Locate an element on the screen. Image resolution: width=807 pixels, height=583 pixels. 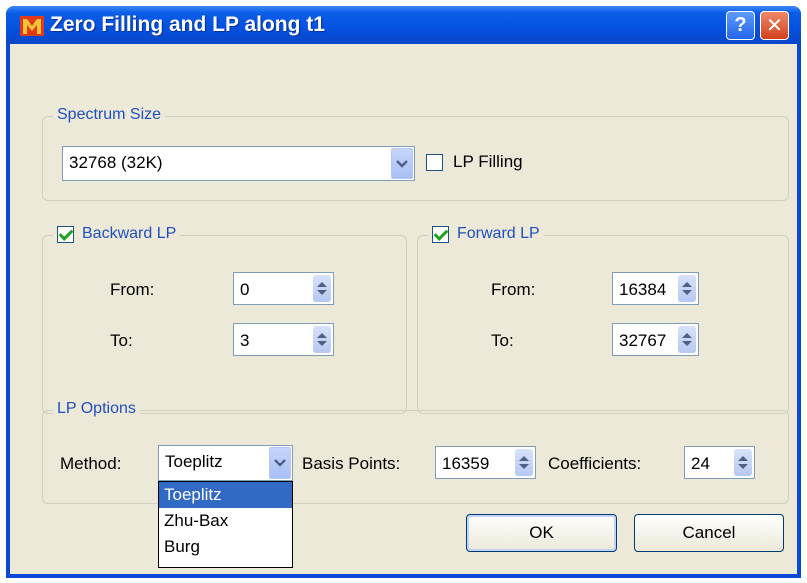
help-icon: ? is located at coordinates (740, 25).